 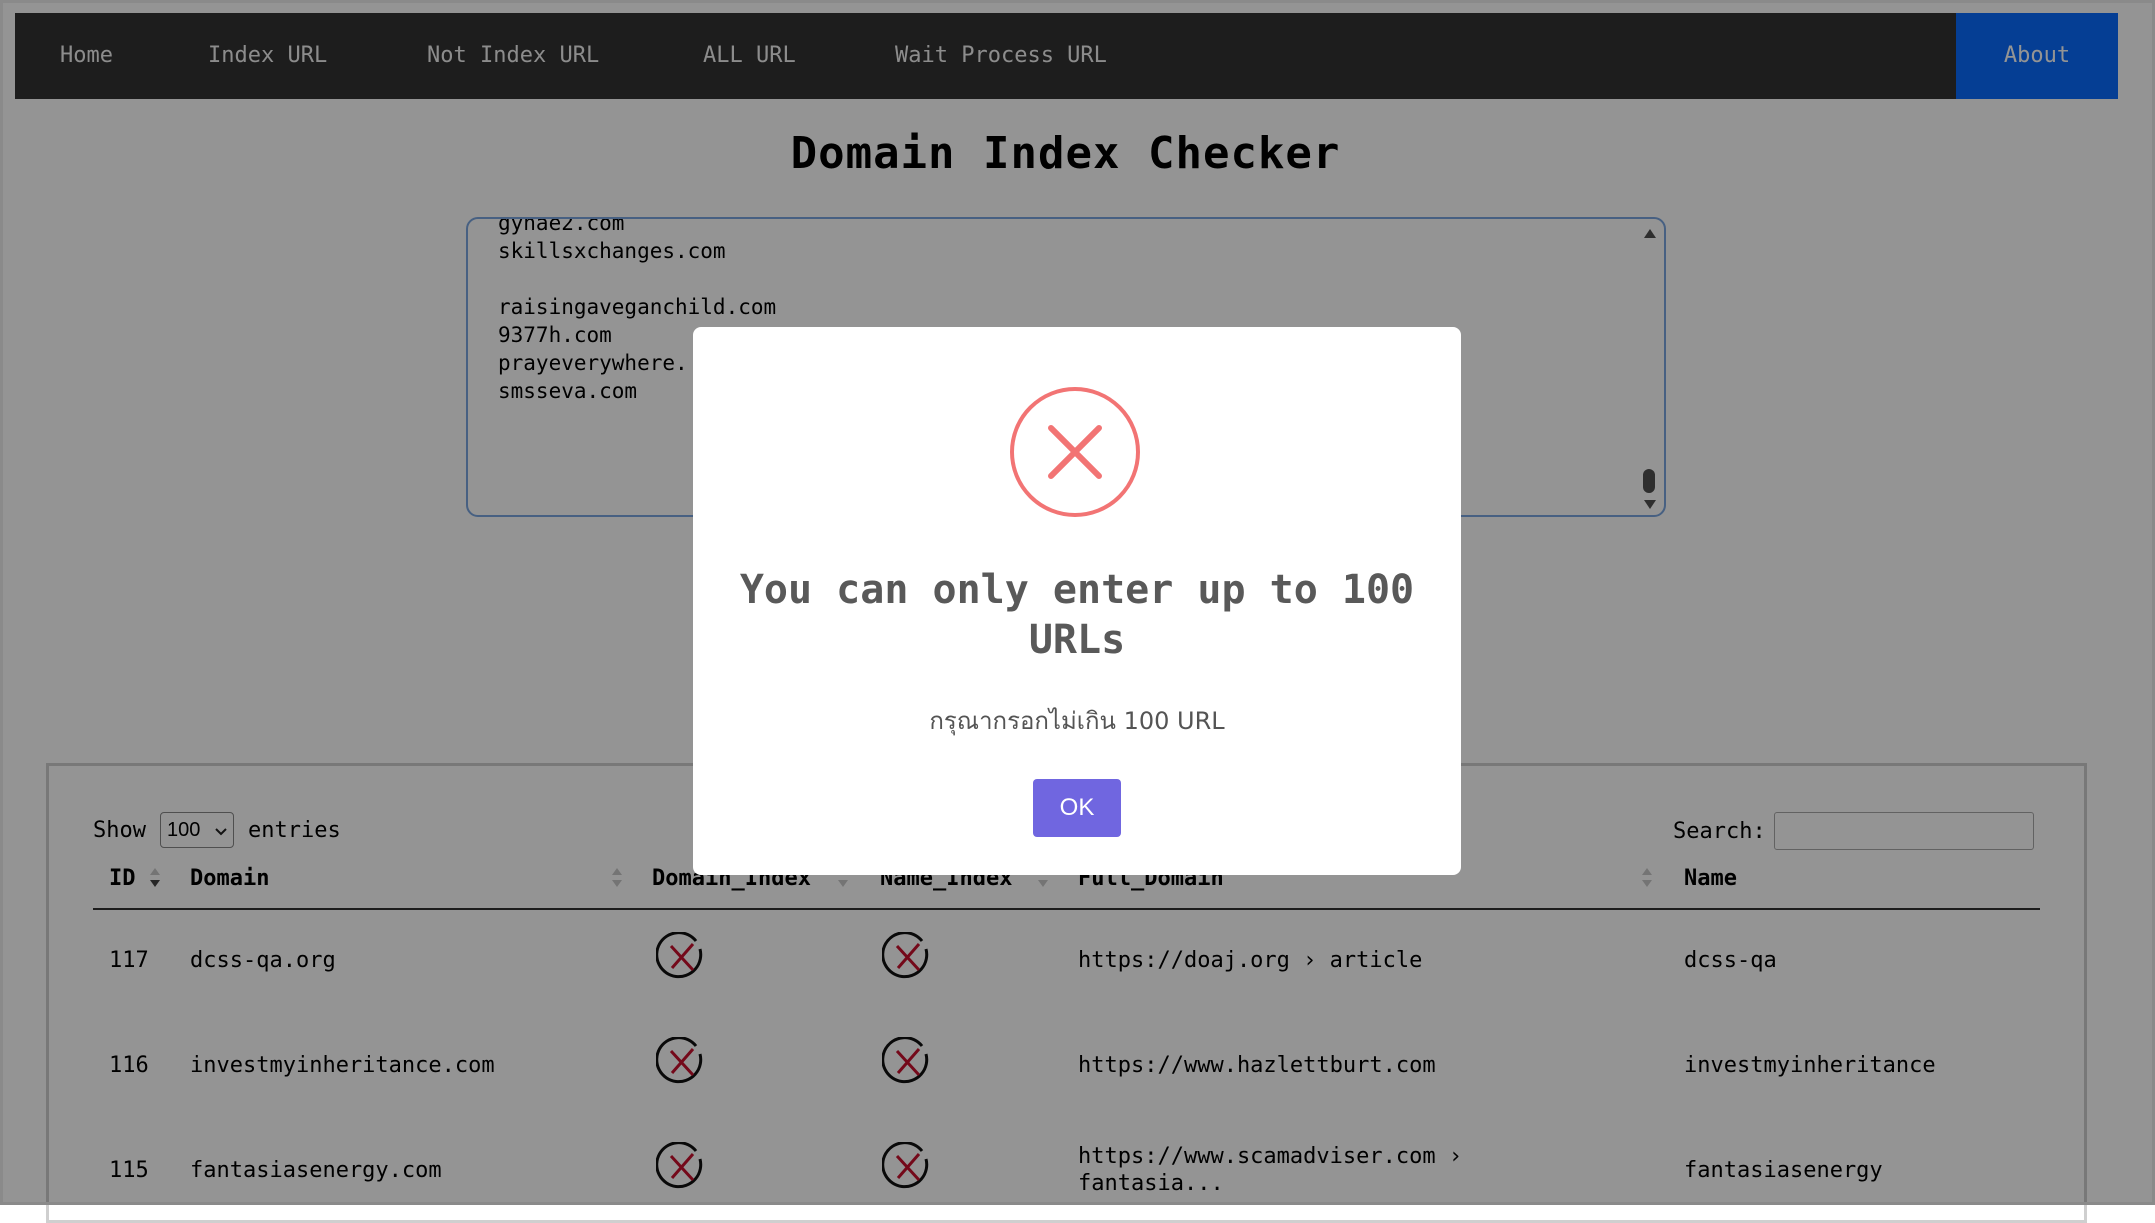 What do you see at coordinates (1077, 721) in the screenshot?
I see `dialog-message: กรุณากรอกไม่เกิน 100 URL` at bounding box center [1077, 721].